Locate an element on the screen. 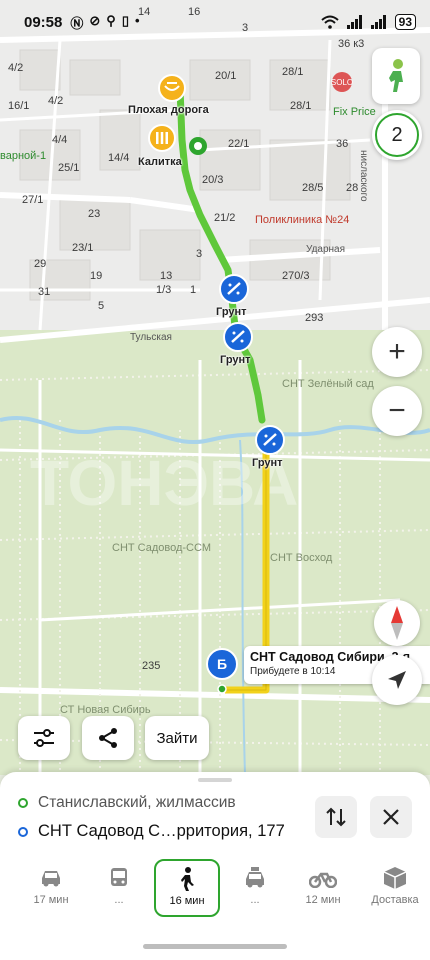 This screenshot has width=430, height=960. vibrate-icon: ▯ is located at coordinates (125, 20).